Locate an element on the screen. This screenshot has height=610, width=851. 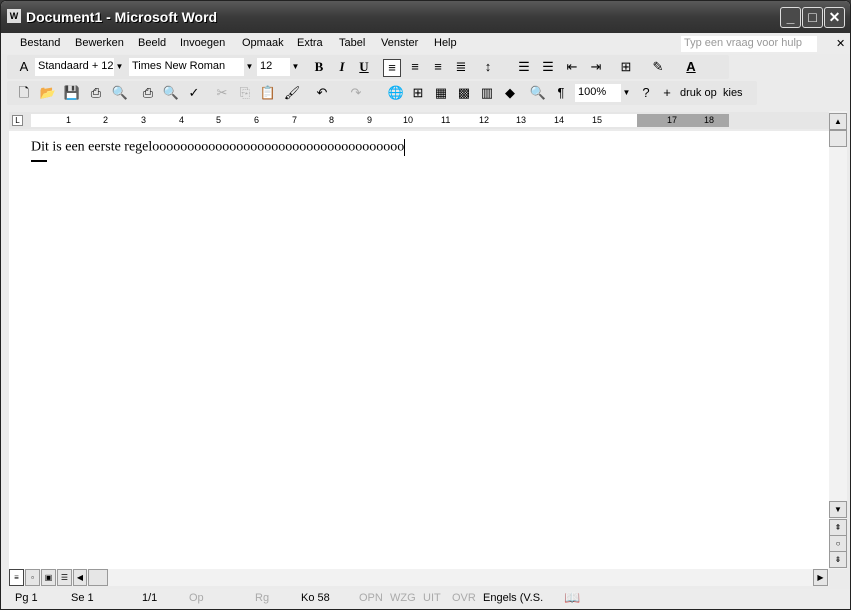
ruler-label: 8 is located at coordinates (332, 120).